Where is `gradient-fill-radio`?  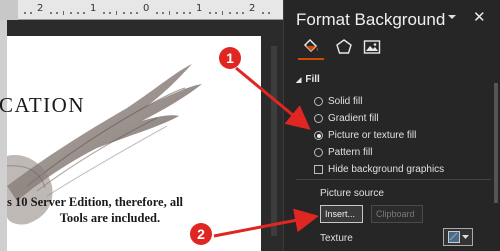 gradient-fill-radio is located at coordinates (318, 118).